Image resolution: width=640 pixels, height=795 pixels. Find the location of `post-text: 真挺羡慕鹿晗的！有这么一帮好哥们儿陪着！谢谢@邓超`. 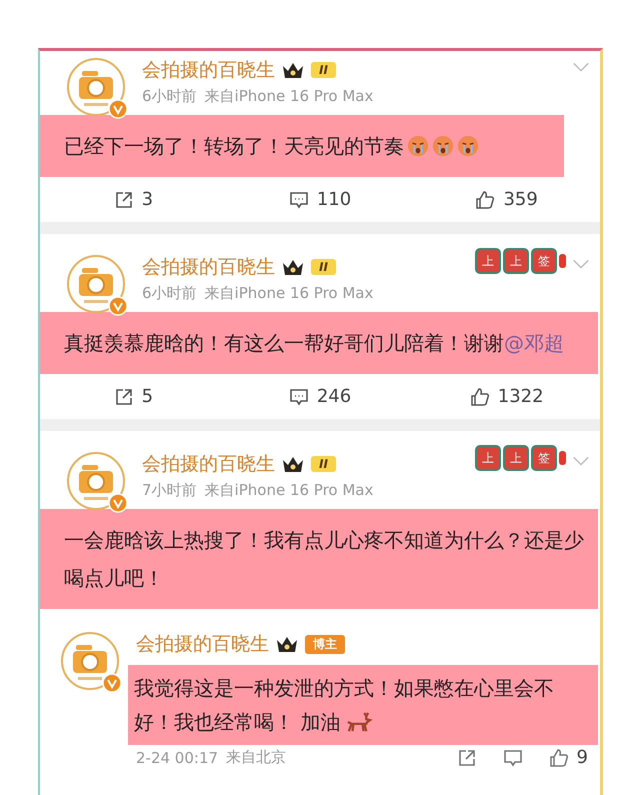

post-text: 真挺羡慕鹿晗的！有这么一帮好哥们儿陪着！谢谢@邓超 is located at coordinates (314, 343).